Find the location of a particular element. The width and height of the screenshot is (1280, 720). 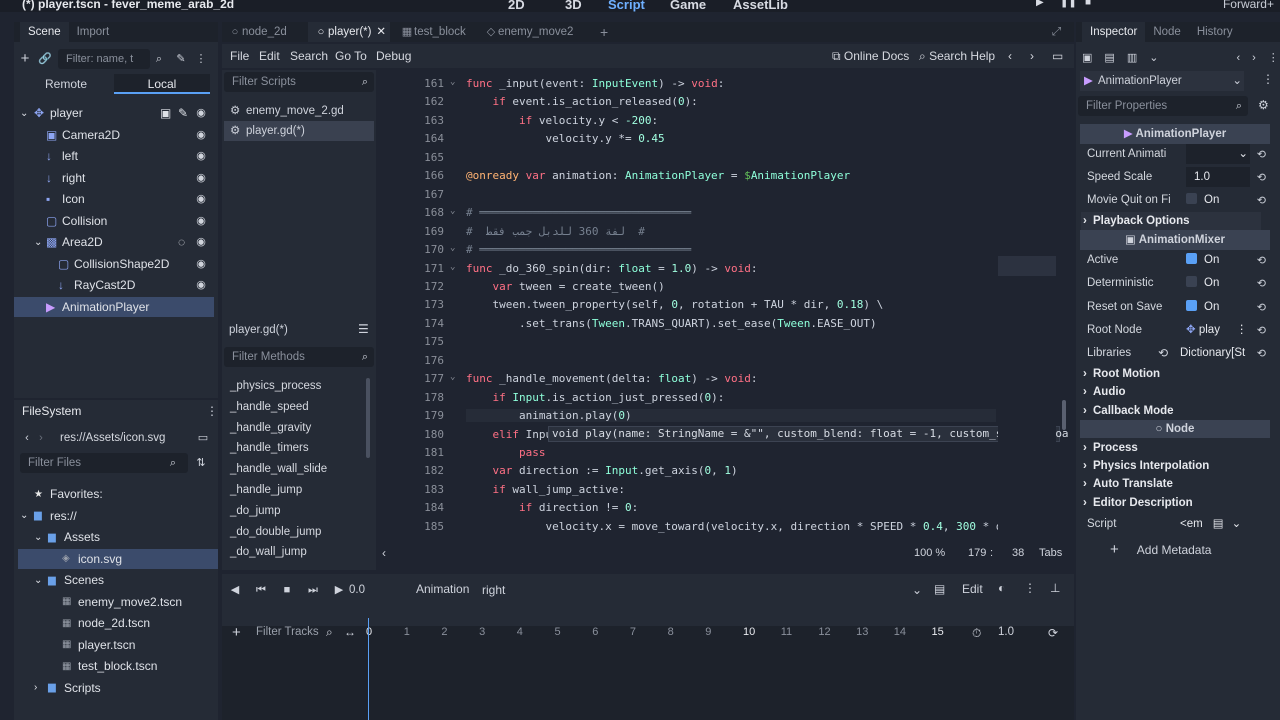

menu-goto: Go To is located at coordinates (351, 56).